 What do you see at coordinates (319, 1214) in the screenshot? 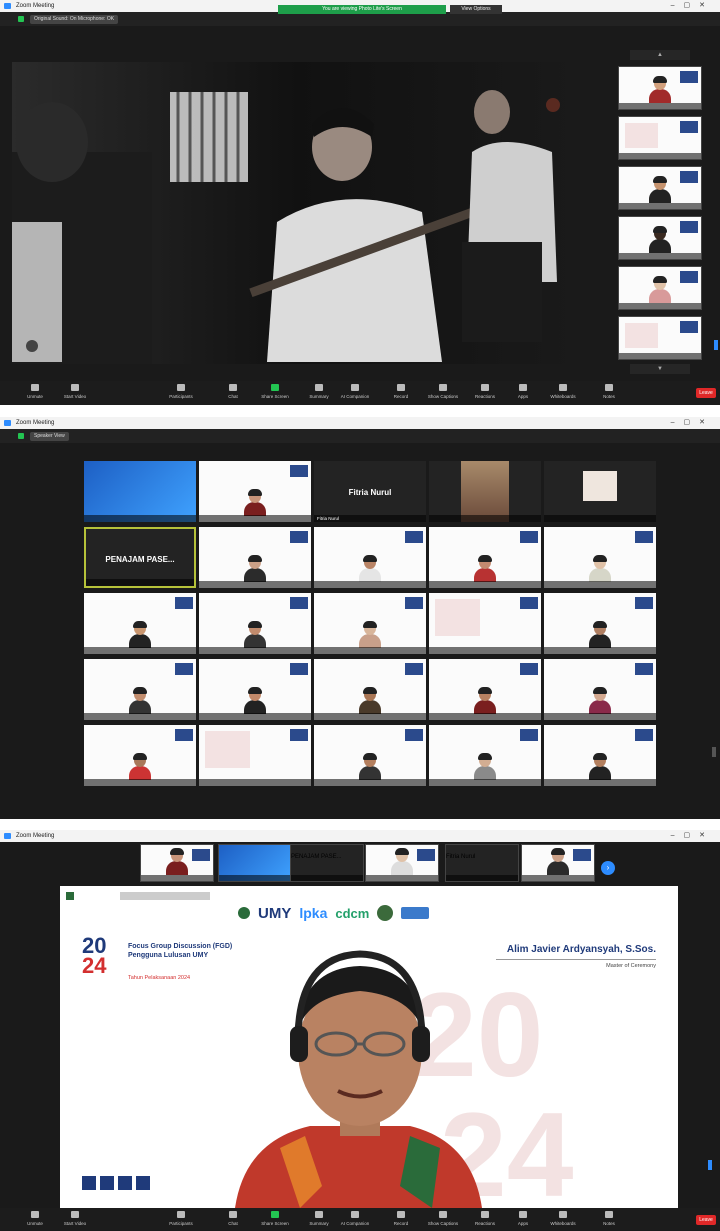
I see `summary-icon` at bounding box center [319, 1214].